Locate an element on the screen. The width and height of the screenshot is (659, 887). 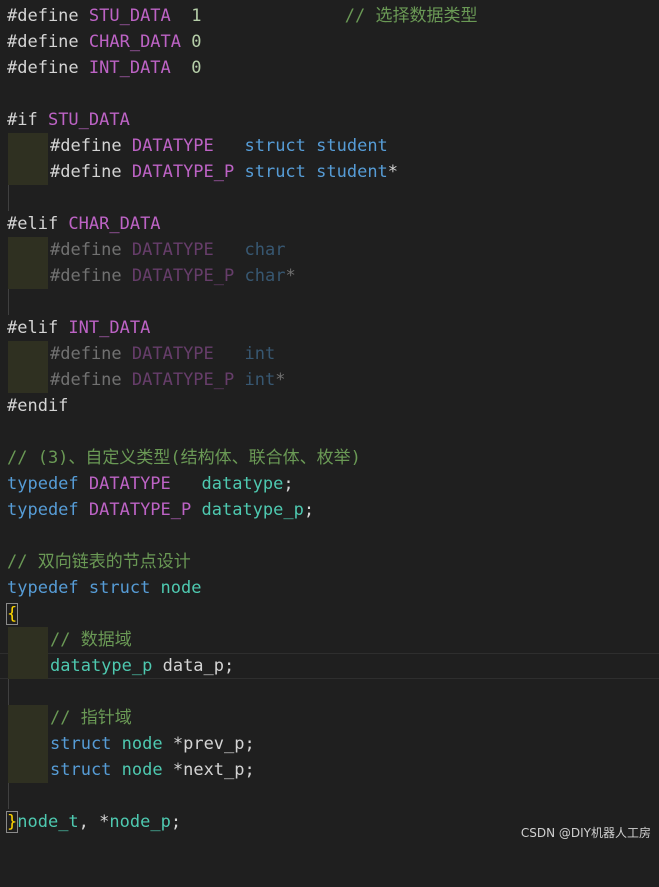
number-literal: 1 is located at coordinates (186, 16).